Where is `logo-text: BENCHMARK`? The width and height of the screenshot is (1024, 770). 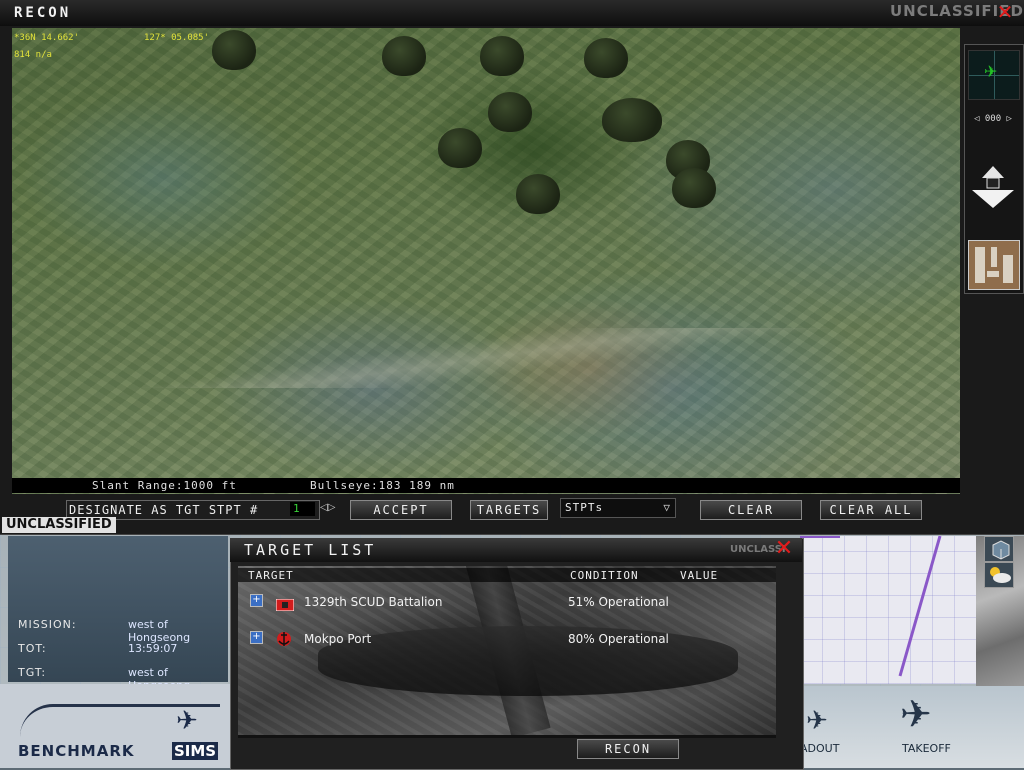
logo-text: BENCHMARK is located at coordinates (76, 751).